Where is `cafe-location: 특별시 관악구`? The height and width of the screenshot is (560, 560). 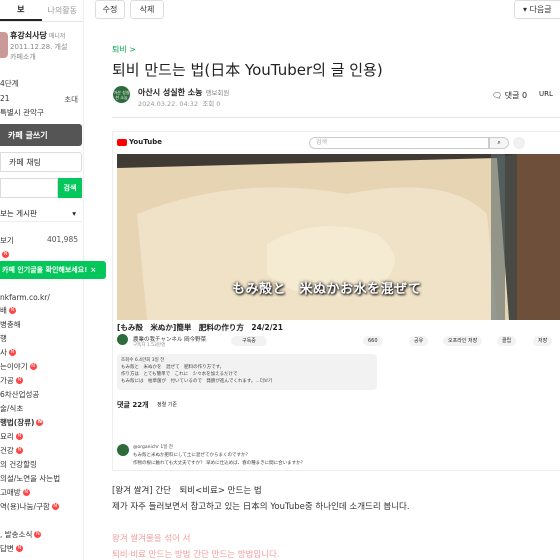 cafe-location: 특별시 관악구 is located at coordinates (22, 112).